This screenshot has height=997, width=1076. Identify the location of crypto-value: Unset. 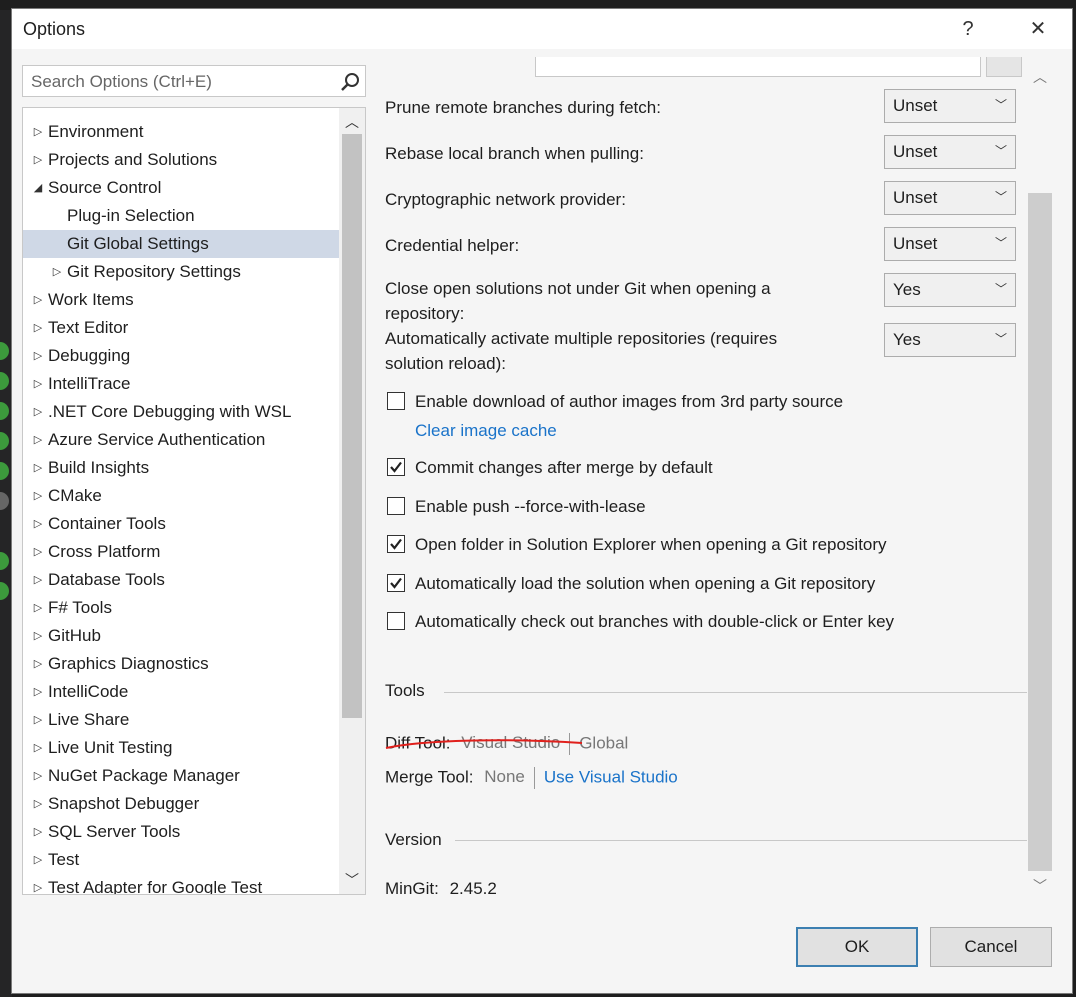
(915, 197).